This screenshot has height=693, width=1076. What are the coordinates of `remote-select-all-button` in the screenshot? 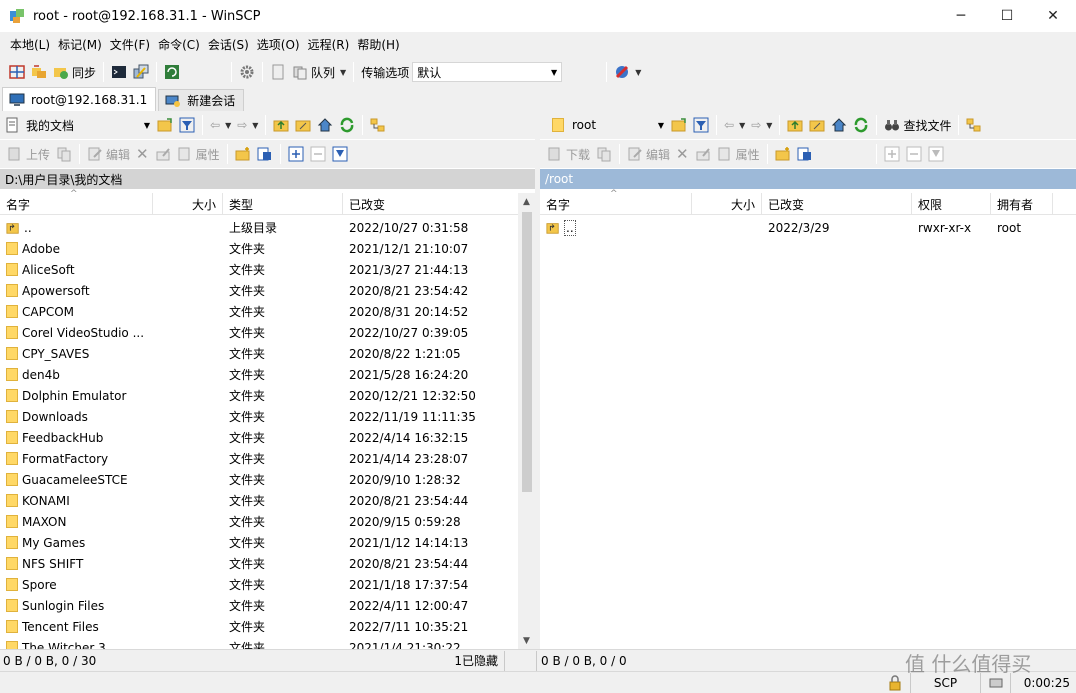 It's located at (892, 154).